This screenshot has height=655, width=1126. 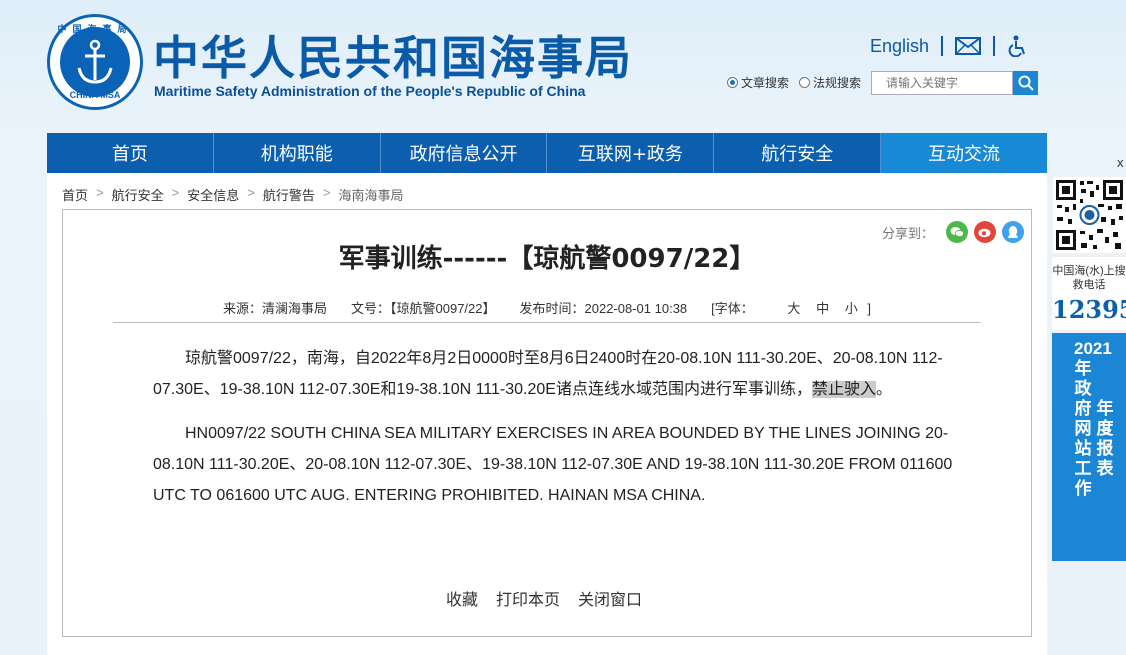 I want to click on radio-selected-icon, so click(x=732, y=82).